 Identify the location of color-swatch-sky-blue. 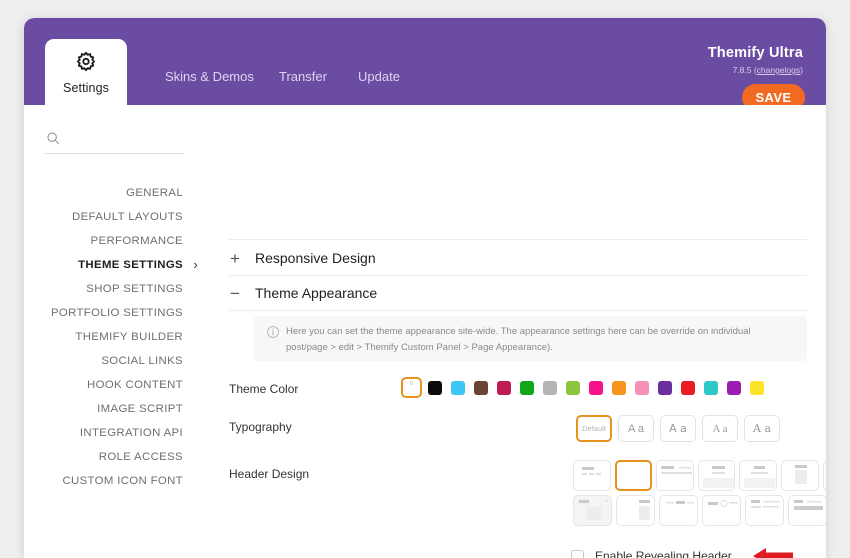
(457, 387).